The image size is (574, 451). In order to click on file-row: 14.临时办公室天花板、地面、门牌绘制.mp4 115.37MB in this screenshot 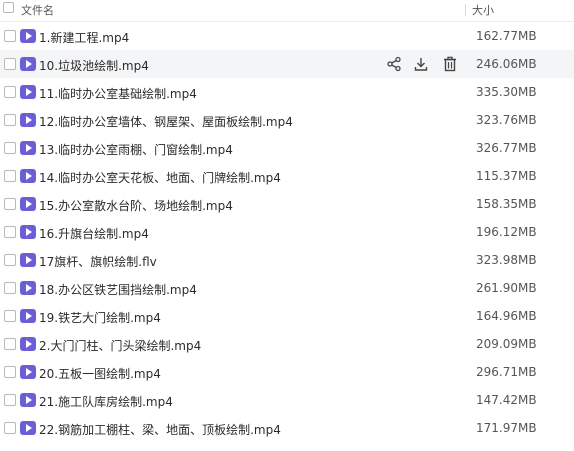, I will do `click(287, 176)`.